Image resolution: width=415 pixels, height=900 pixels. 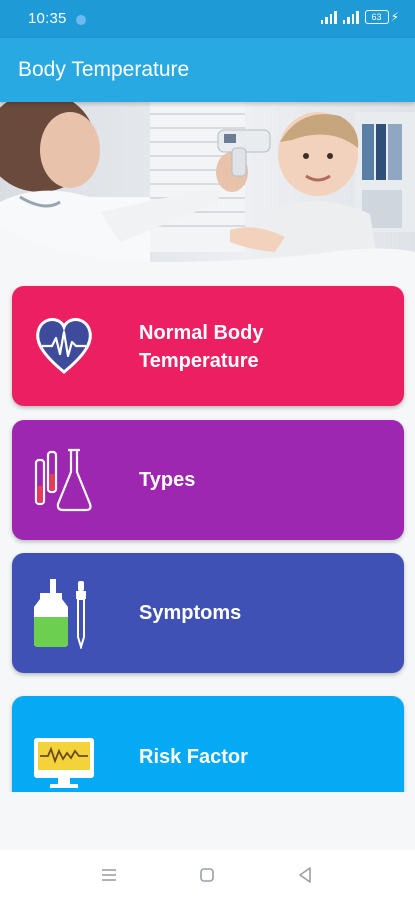 I want to click on home-square-icon, so click(x=207, y=875).